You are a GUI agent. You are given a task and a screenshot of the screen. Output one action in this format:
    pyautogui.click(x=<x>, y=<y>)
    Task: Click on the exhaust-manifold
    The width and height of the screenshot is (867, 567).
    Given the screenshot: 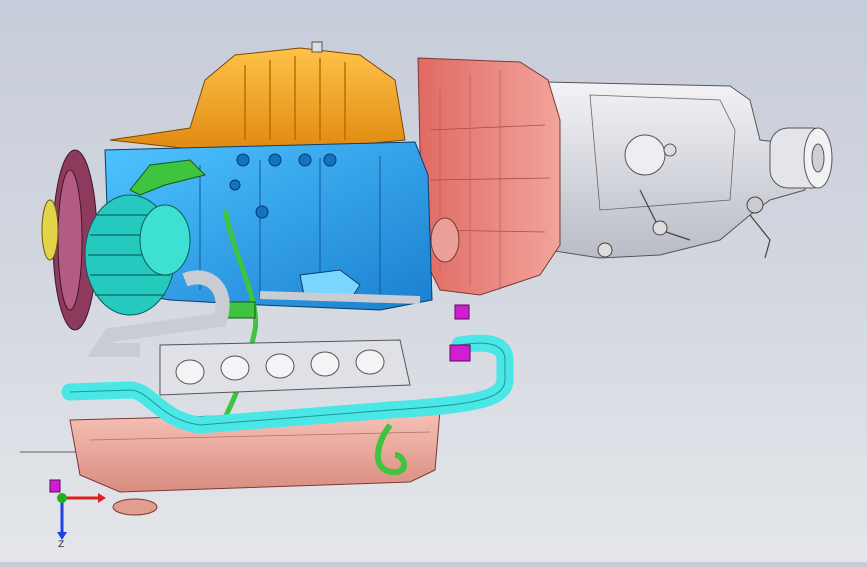 What is the action you would take?
    pyautogui.click(x=285, y=367)
    